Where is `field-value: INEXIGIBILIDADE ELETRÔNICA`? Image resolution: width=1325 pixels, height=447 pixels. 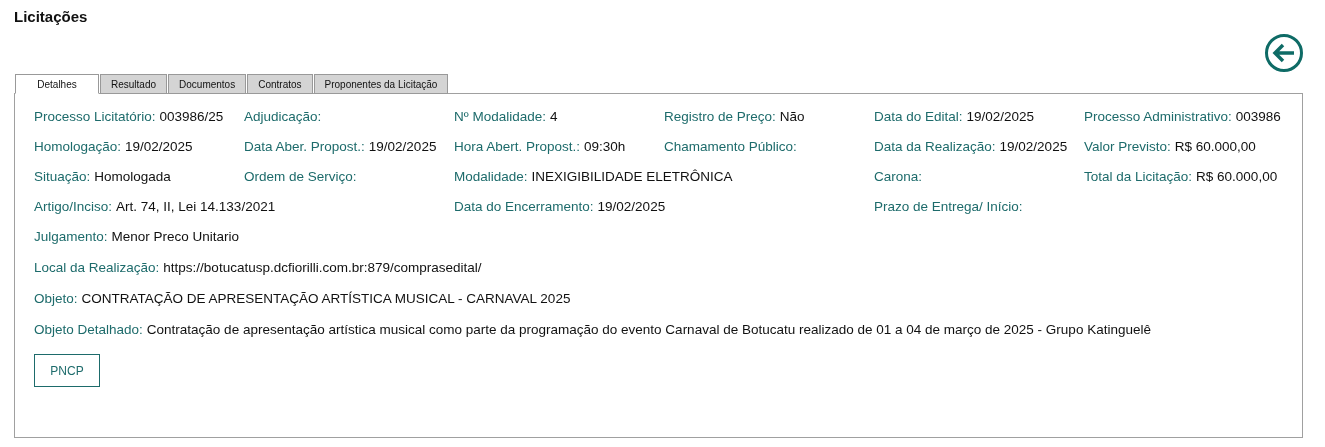
field-value: INEXIGIBILIDADE ELETRÔNICA is located at coordinates (632, 176).